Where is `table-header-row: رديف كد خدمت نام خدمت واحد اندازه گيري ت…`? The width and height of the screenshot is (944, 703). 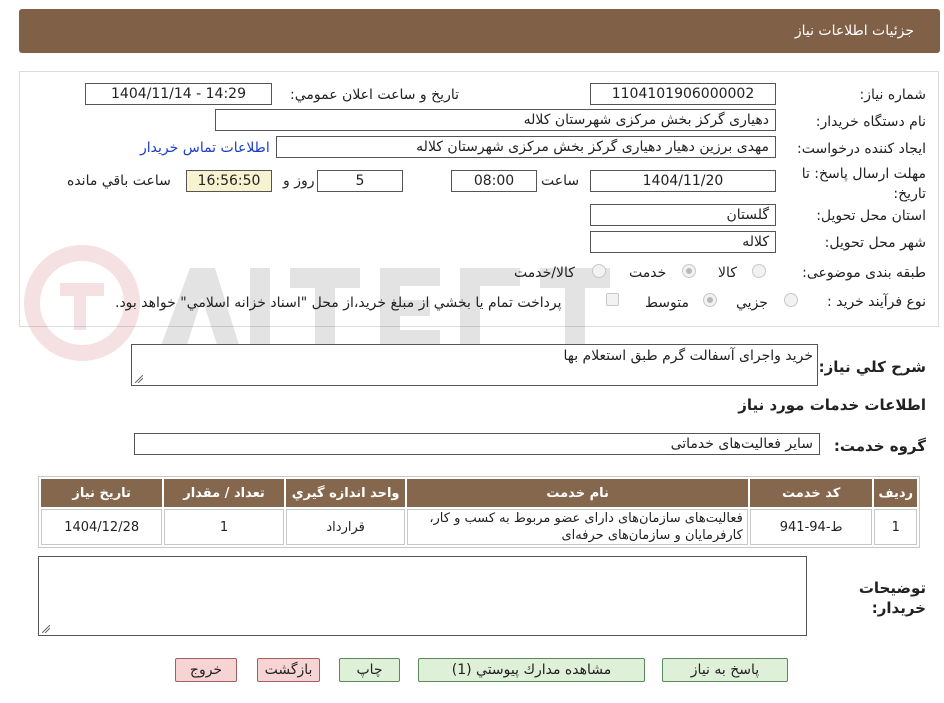
table-header-row: رديف كد خدمت نام خدمت واحد اندازه گيري ت… is located at coordinates (479, 493).